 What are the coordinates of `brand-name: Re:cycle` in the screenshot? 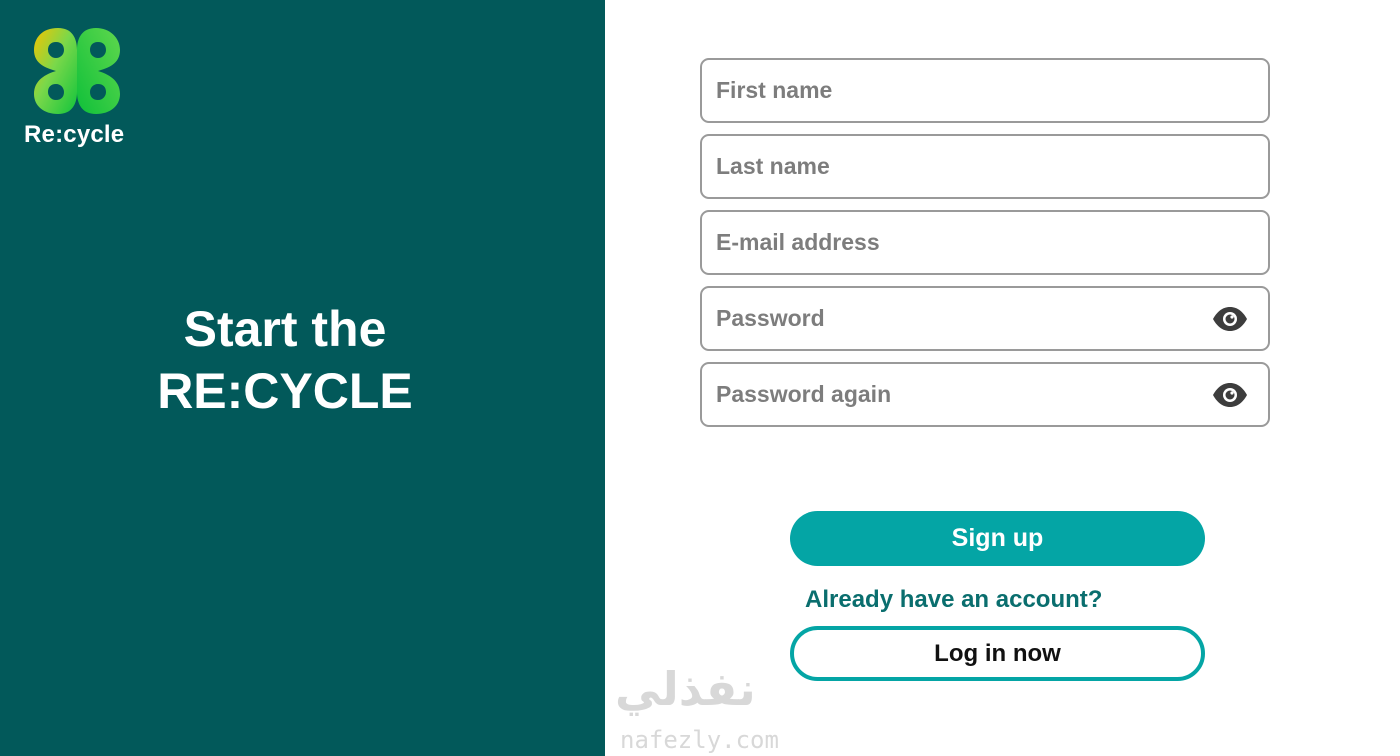 It's located at (74, 134).